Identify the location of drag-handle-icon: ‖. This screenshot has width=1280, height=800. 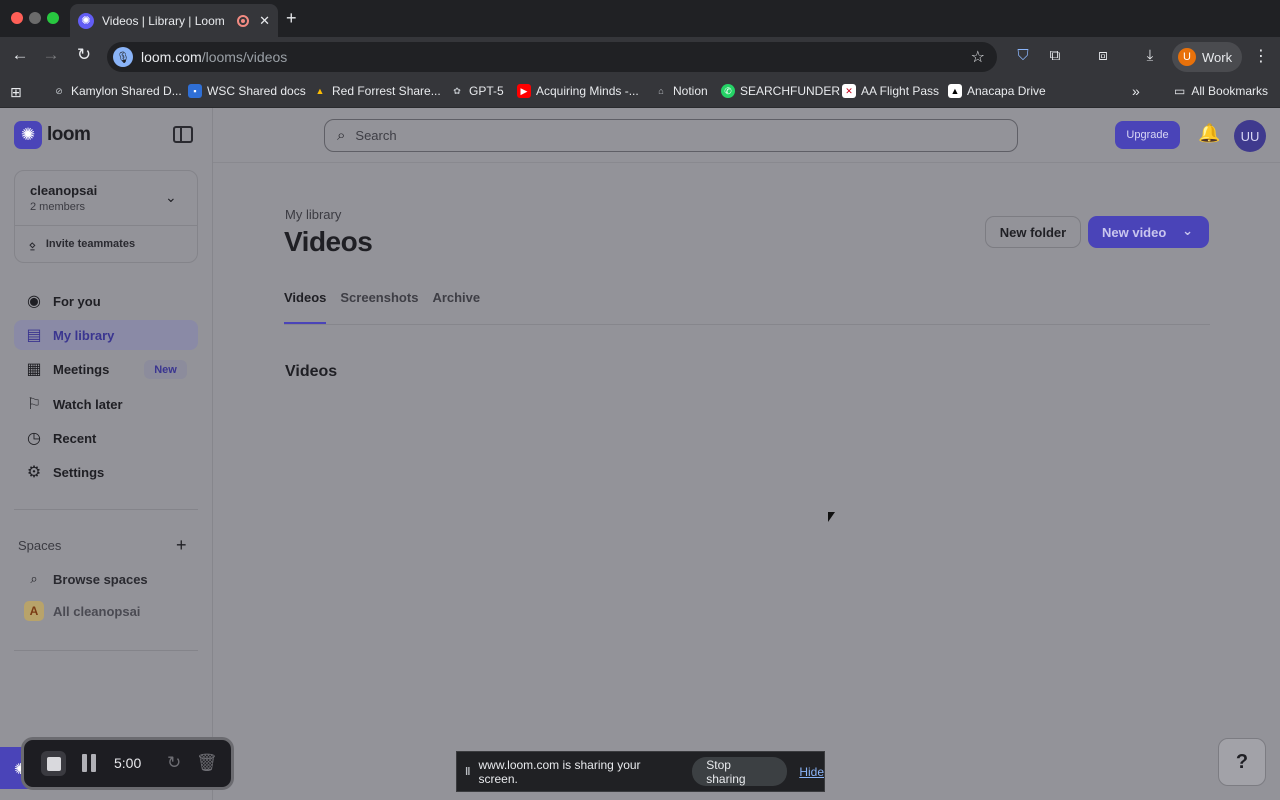
(467, 772).